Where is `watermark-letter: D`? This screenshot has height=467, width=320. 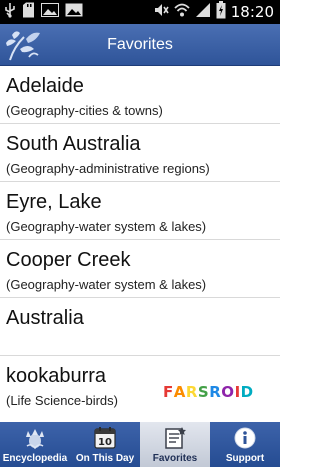
watermark-letter: D is located at coordinates (247, 392).